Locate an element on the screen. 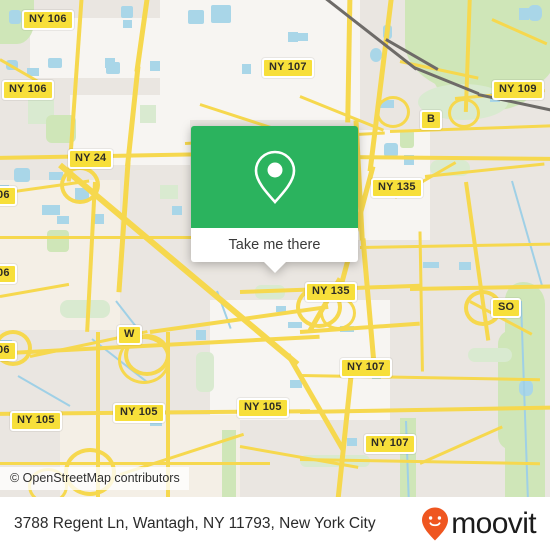  water-pond-o is located at coordinates (246, 69).